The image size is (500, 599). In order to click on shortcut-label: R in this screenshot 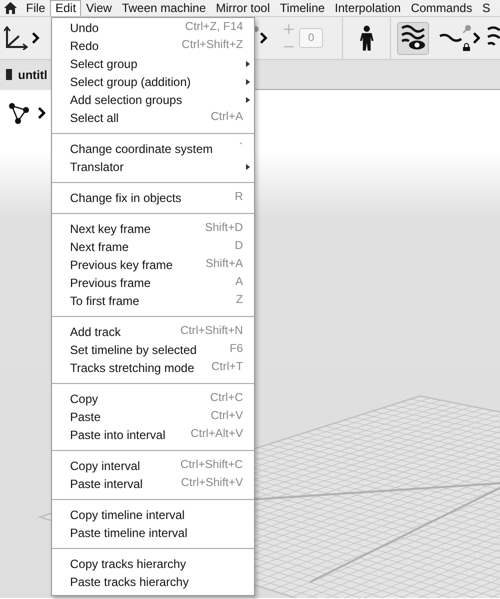, I will do `click(238, 198)`.